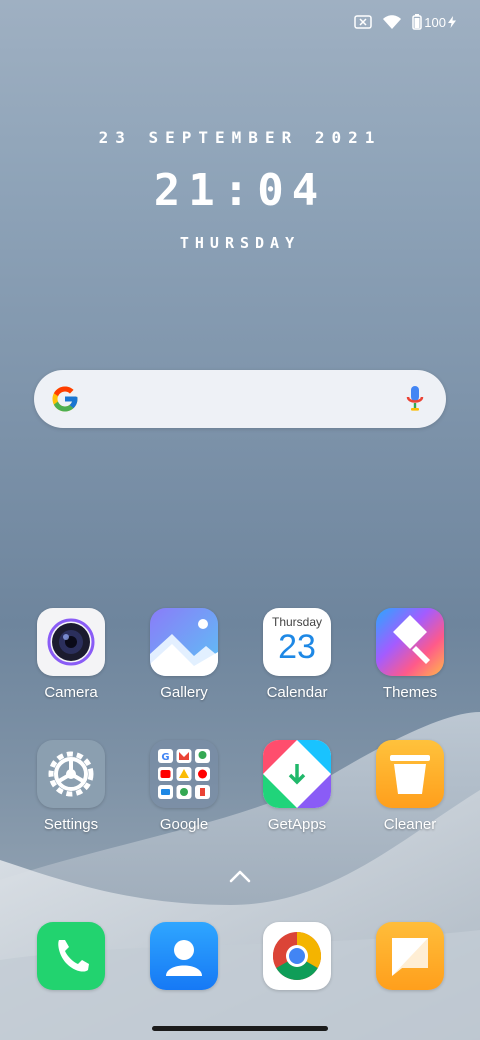 The height and width of the screenshot is (1040, 480). What do you see at coordinates (405, 22) in the screenshot?
I see `status-bar: 100` at bounding box center [405, 22].